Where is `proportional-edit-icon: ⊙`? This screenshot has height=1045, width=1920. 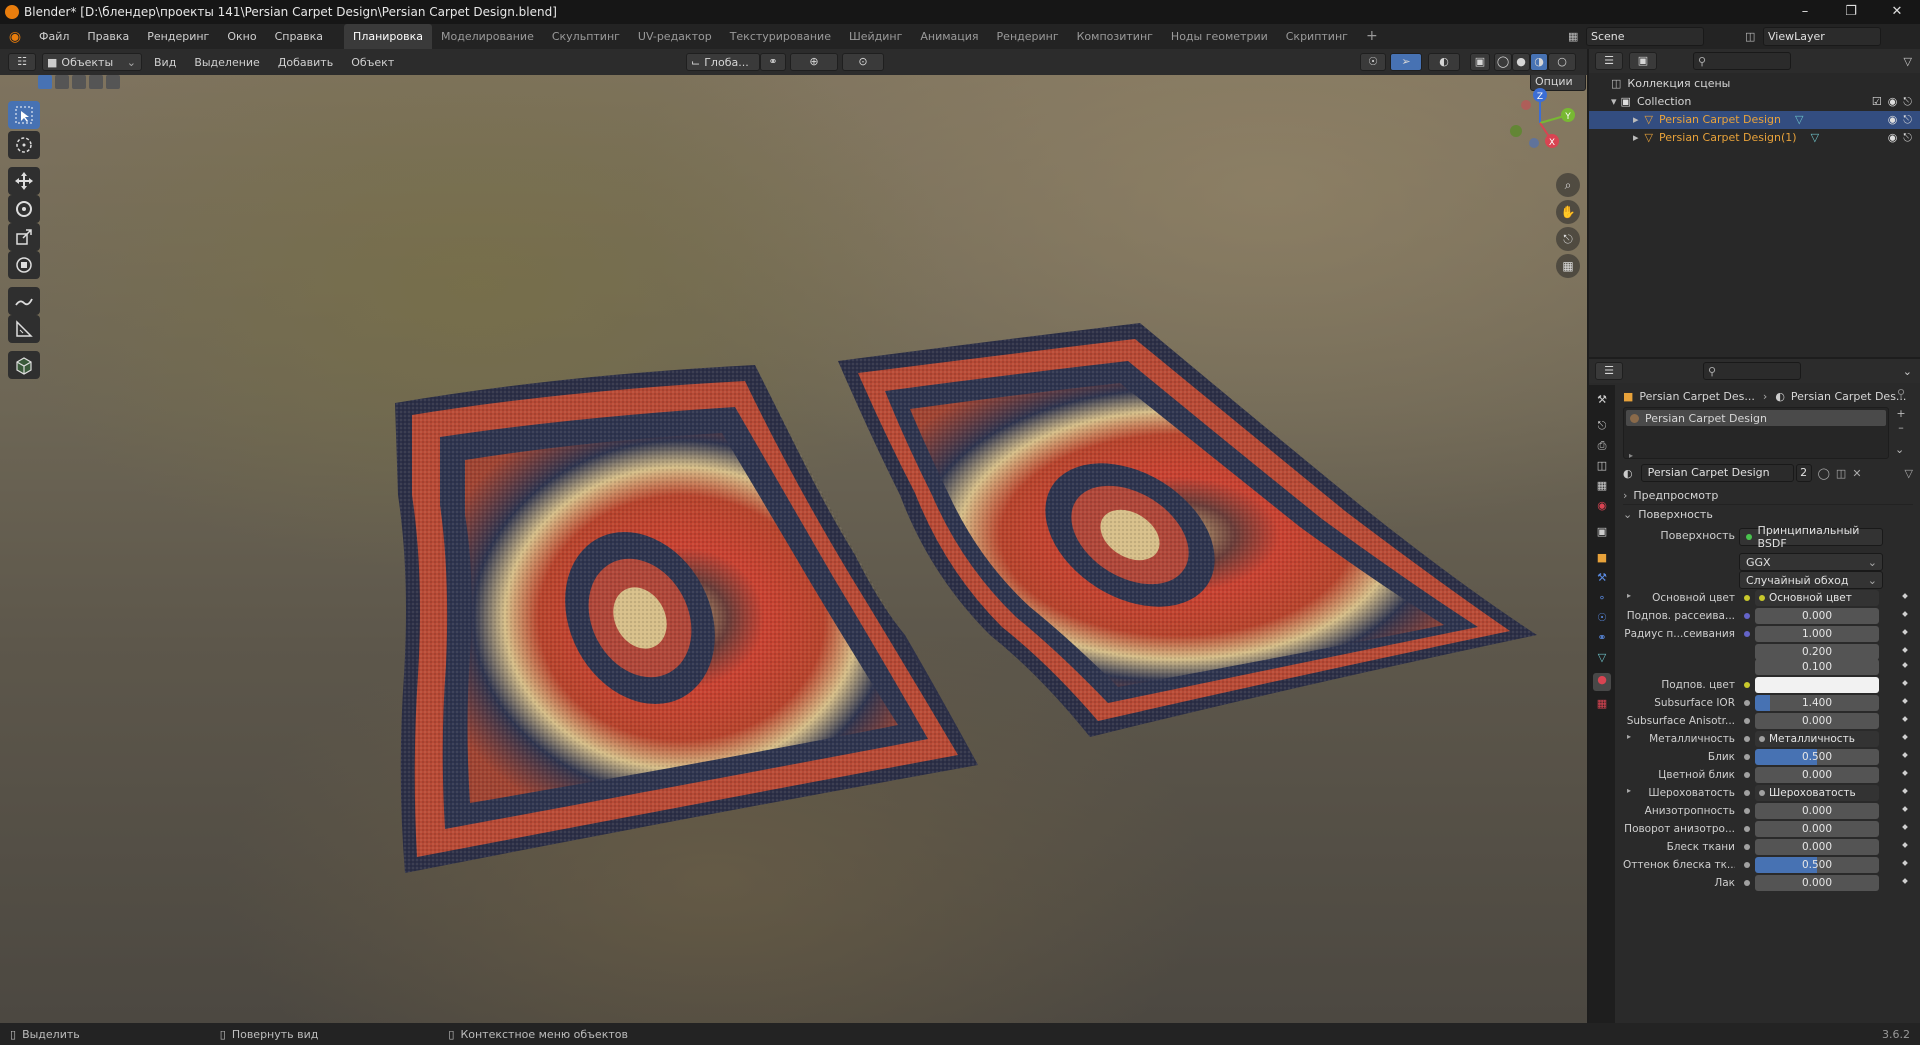
proportional-edit-icon: ⊙ is located at coordinates (863, 62).